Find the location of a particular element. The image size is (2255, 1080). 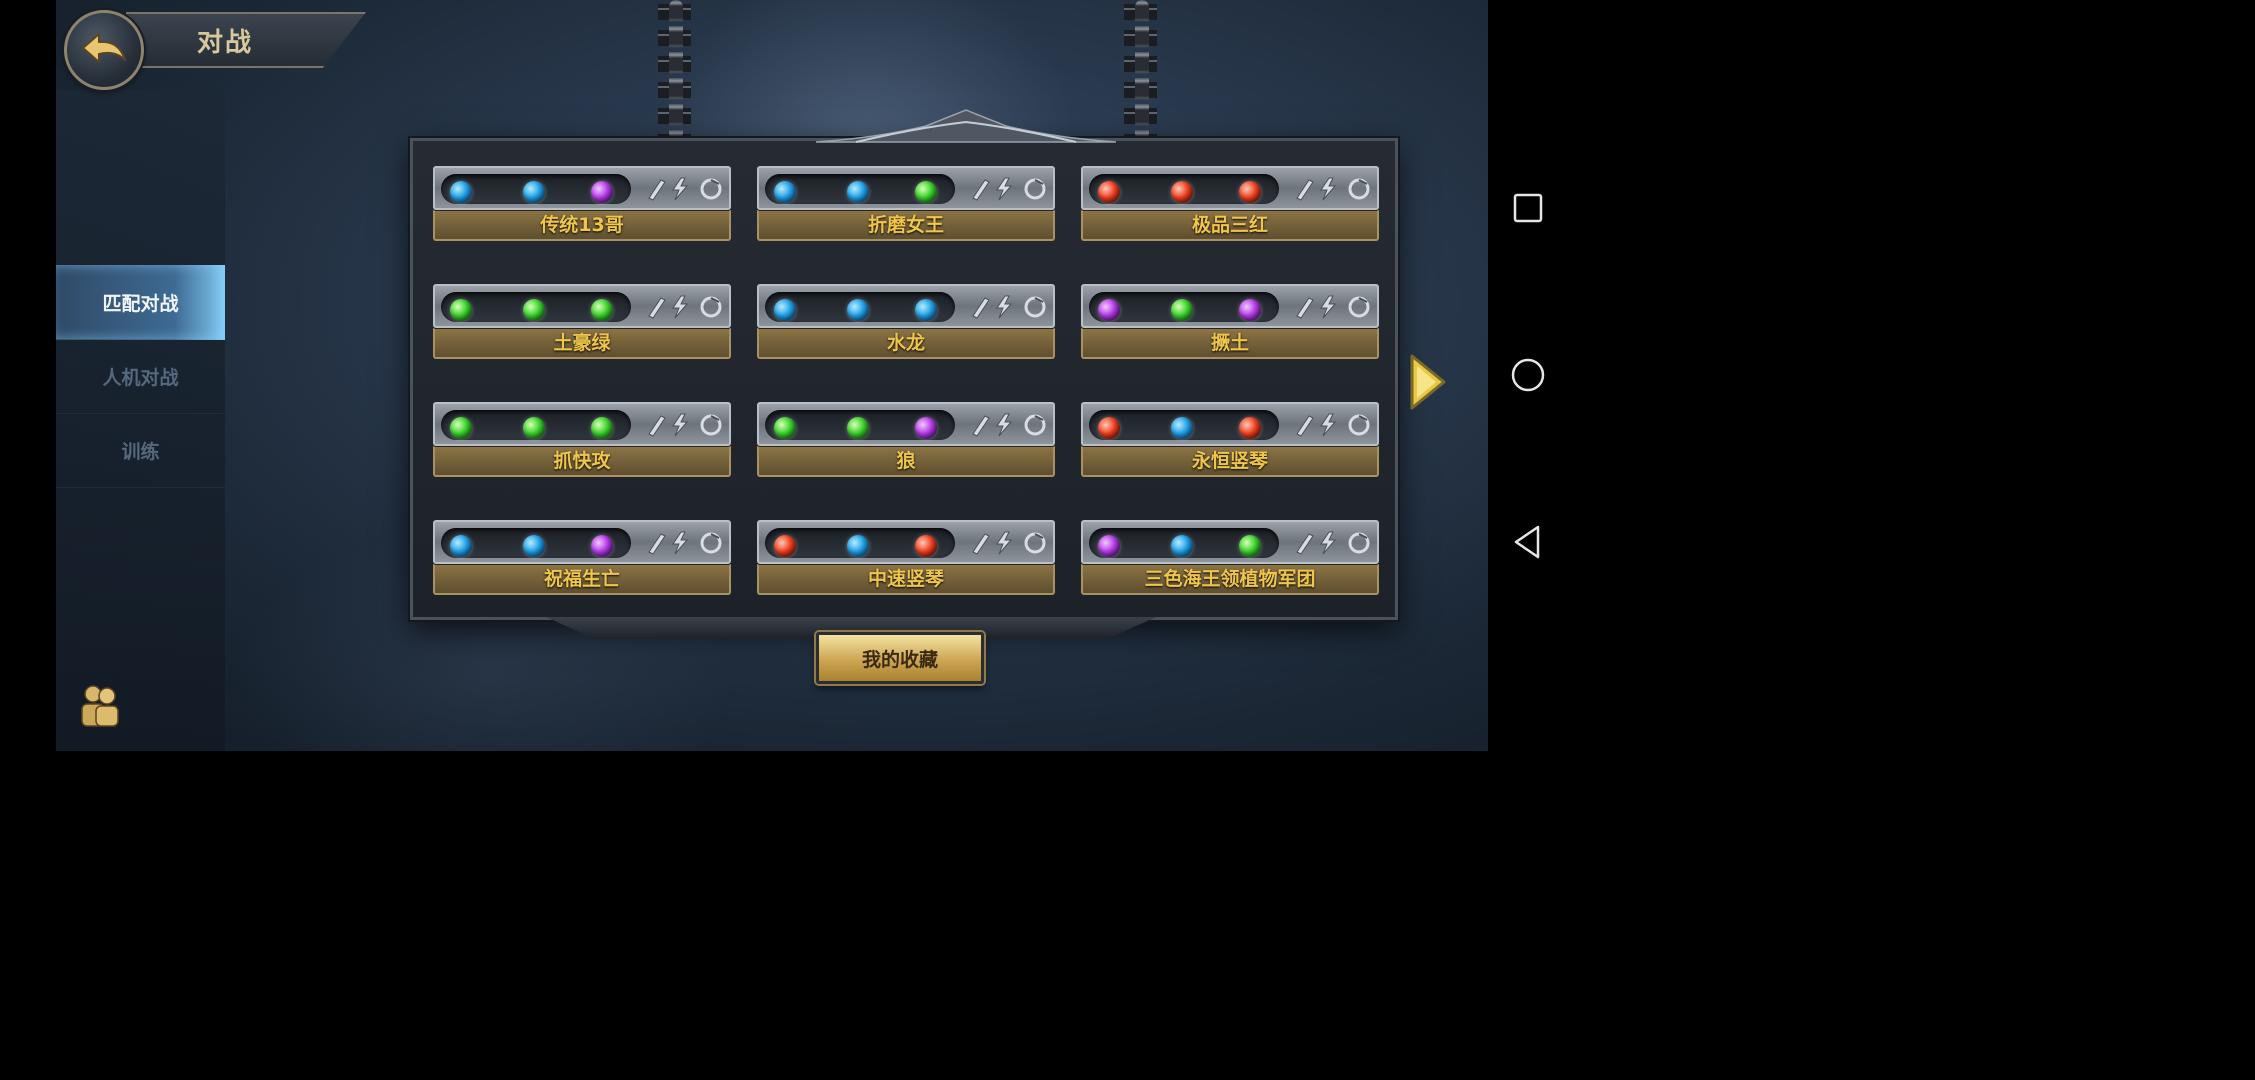

my-collection-label: 我的收藏 is located at coordinates (899, 659).